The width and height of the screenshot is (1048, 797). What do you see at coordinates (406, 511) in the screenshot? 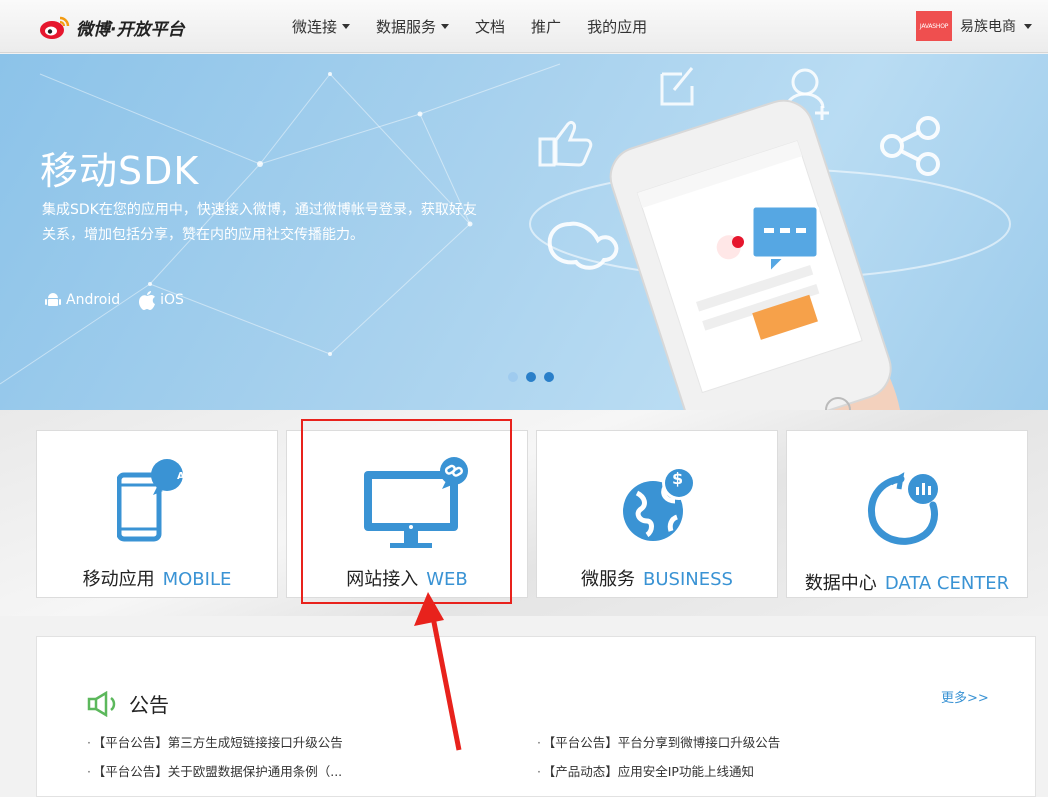
I see `highlight-box` at bounding box center [406, 511].